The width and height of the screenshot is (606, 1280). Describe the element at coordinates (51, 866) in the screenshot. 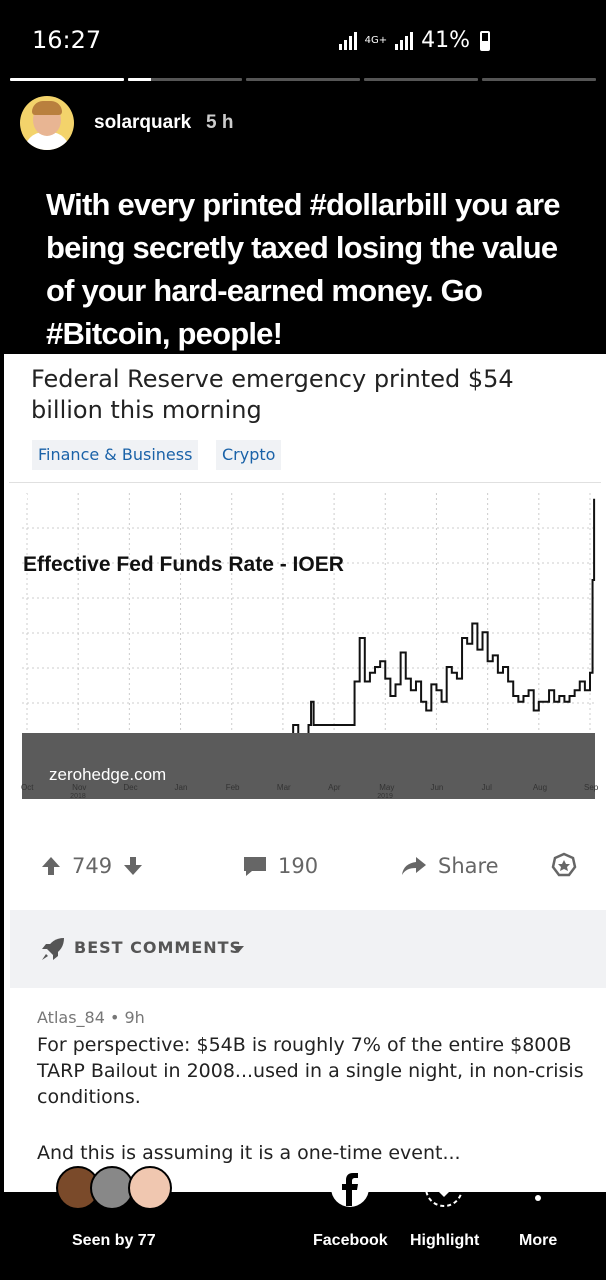

I see `upvote-icon` at that location.